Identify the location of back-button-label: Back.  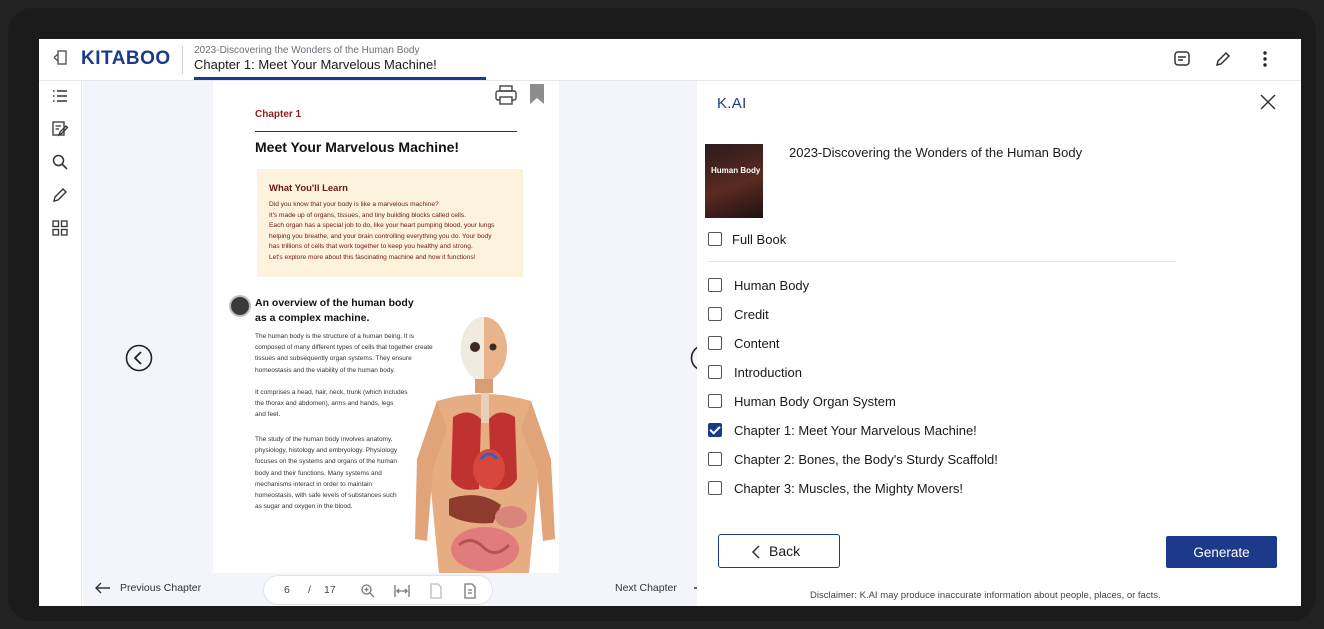
(785, 551).